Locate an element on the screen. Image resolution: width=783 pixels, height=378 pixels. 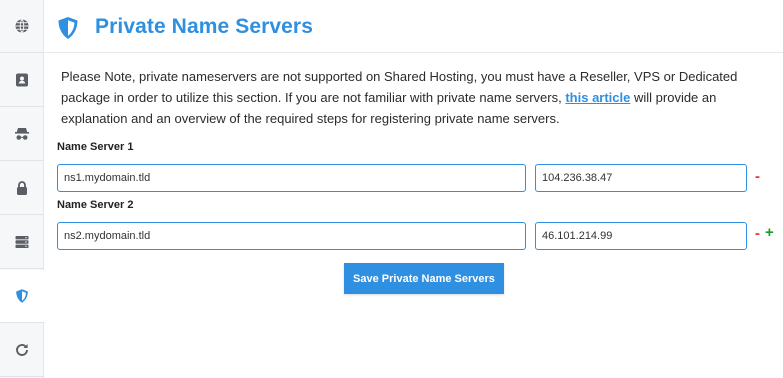
name-server-2-hostname-input is located at coordinates (291, 236).